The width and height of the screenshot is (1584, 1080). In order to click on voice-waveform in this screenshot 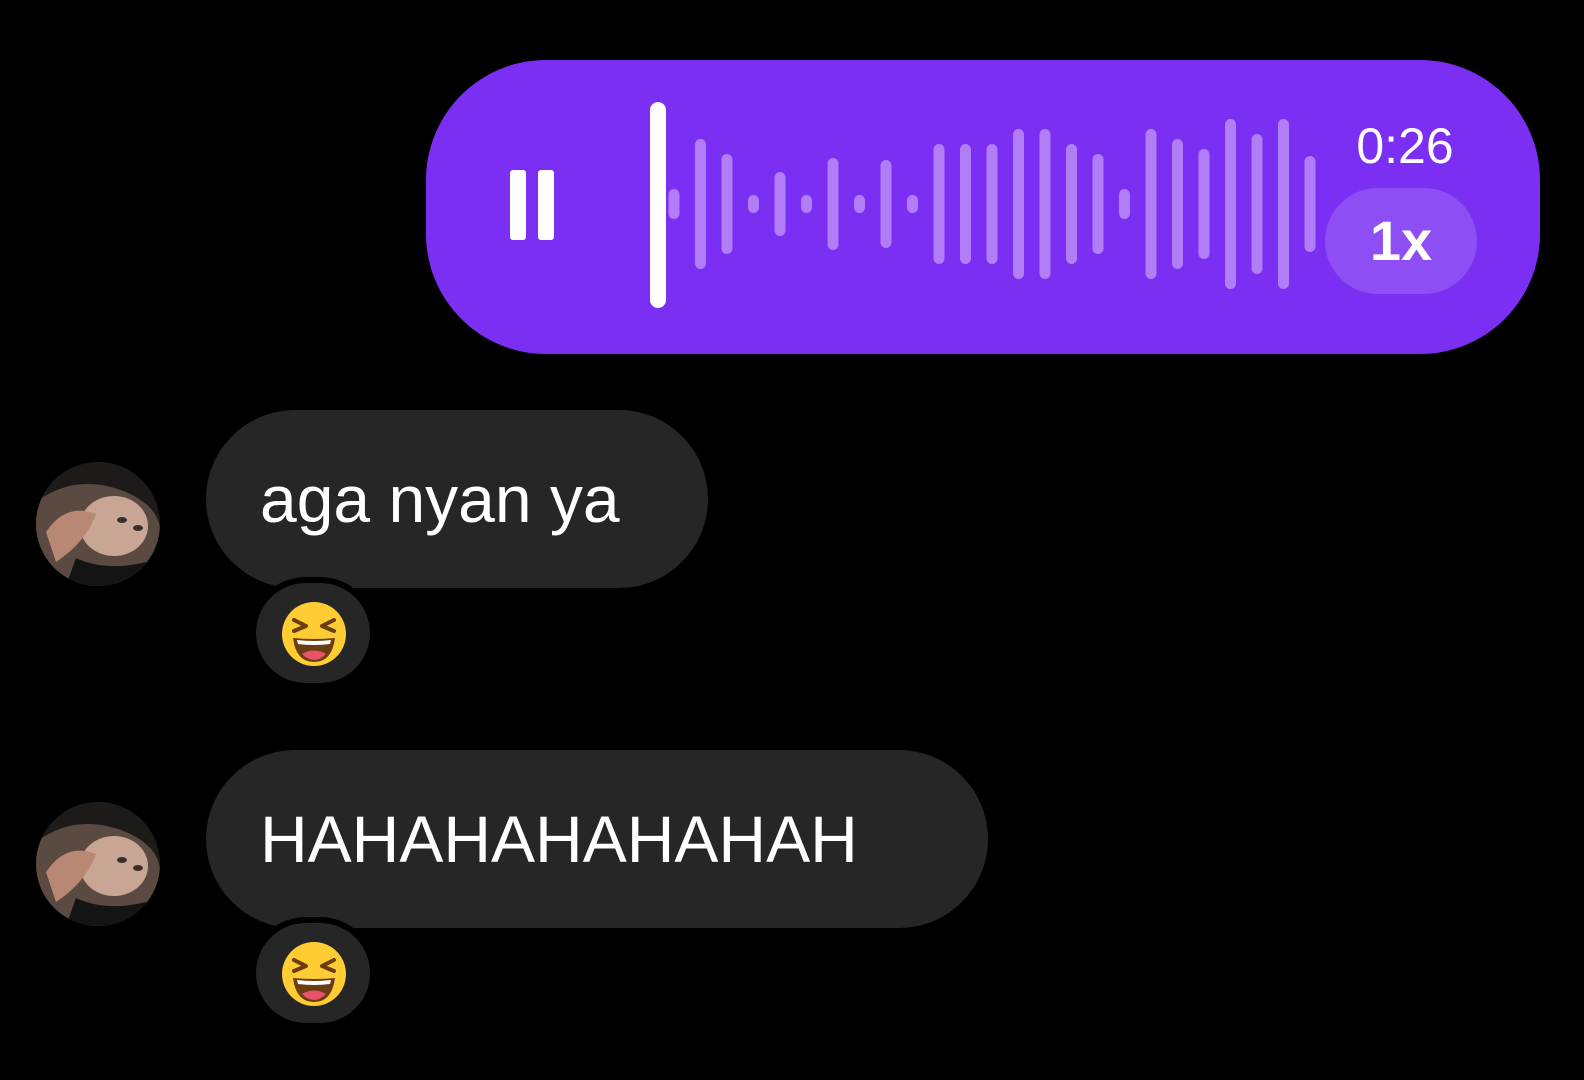, I will do `click(976, 206)`.